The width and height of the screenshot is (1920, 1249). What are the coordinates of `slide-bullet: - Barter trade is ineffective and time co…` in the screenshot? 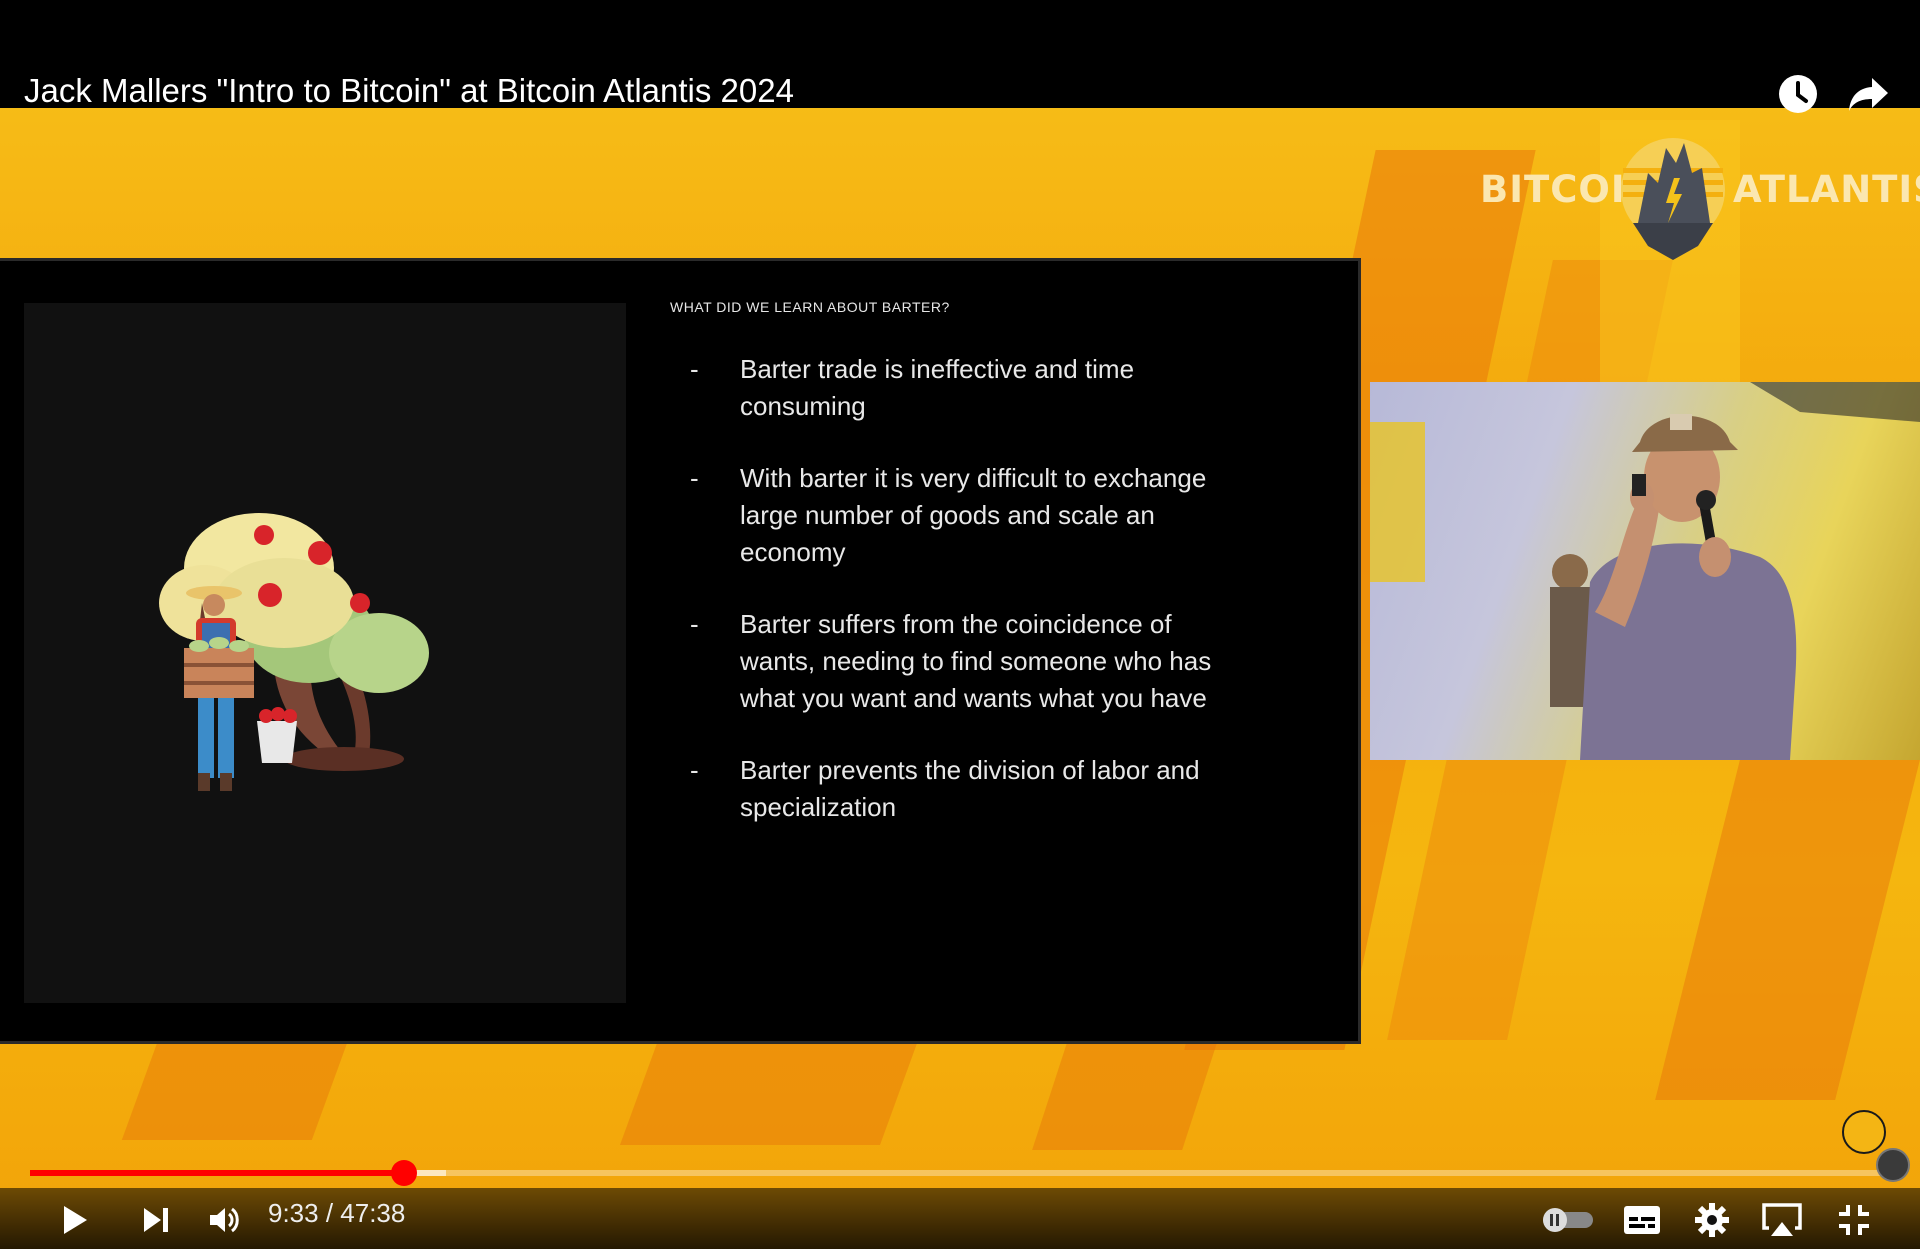 It's located at (970, 388).